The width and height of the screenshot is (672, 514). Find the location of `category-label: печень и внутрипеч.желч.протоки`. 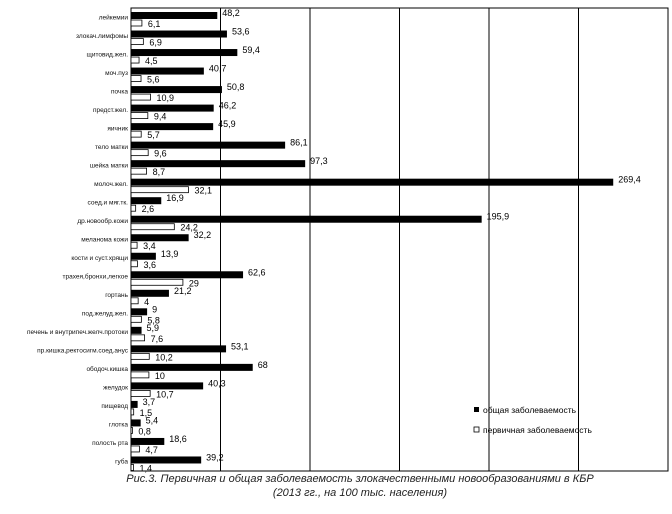

category-label: печень и внутрипеч.желч.протоки is located at coordinates (77, 332).